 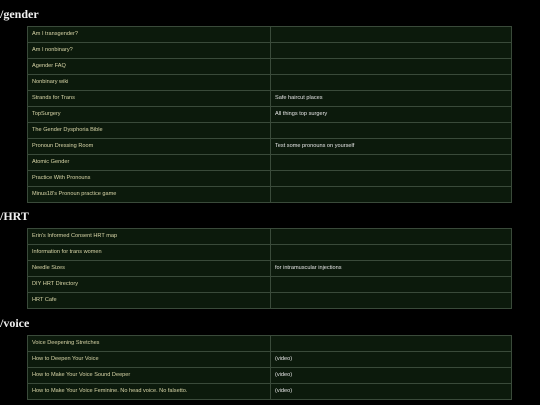 What do you see at coordinates (55, 284) in the screenshot?
I see `link-diy-hrt-directory: DIY HRT Directory` at bounding box center [55, 284].